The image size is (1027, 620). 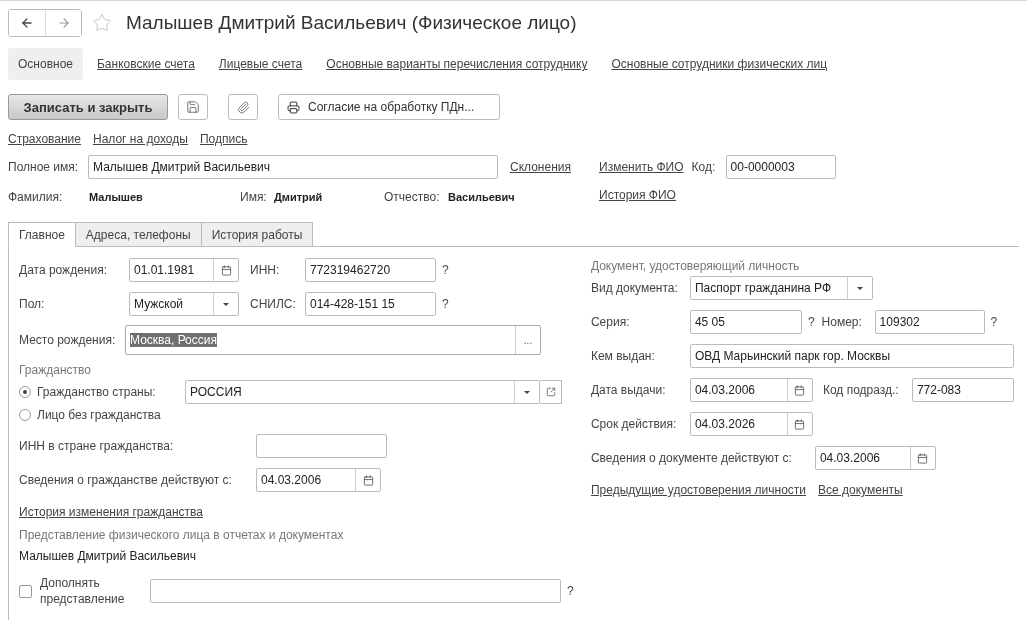 What do you see at coordinates (44, 139) in the screenshot?
I see `link: Страхование` at bounding box center [44, 139].